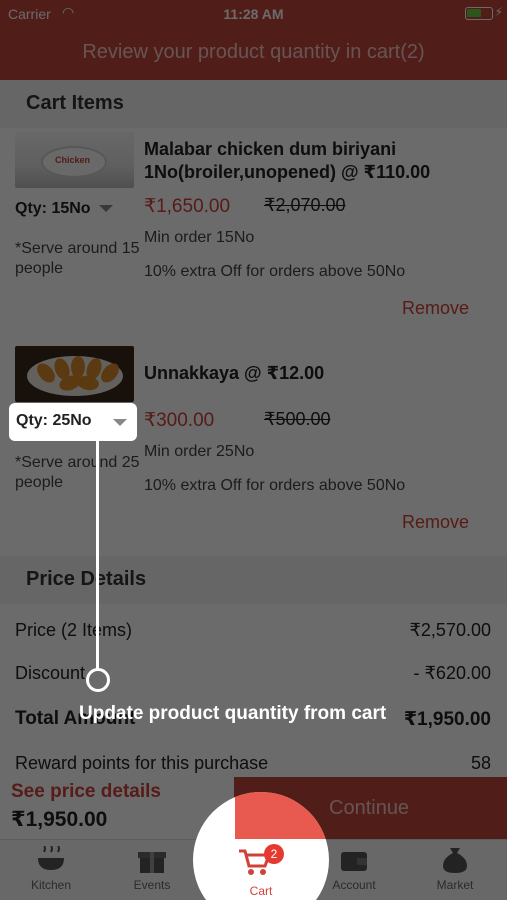  What do you see at coordinates (455, 885) in the screenshot?
I see `tab-label: Market` at bounding box center [455, 885].